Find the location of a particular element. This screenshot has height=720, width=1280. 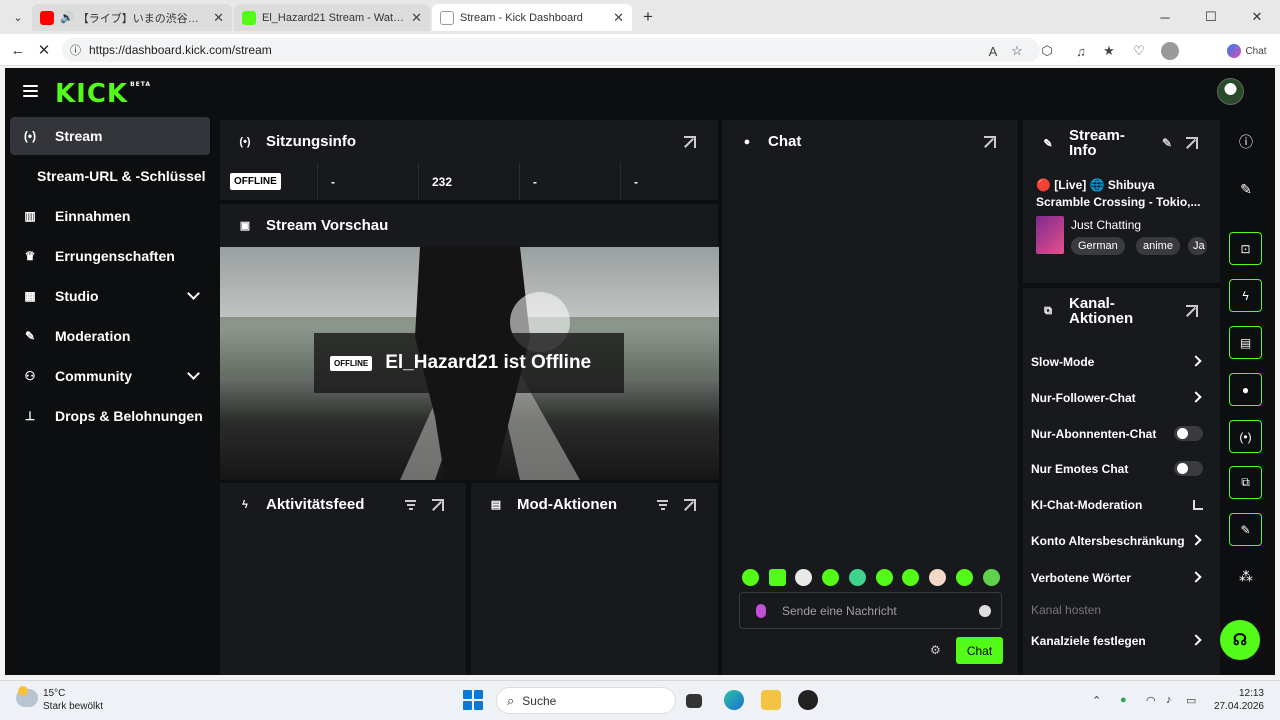

sidebar-item-revenue: ▥ Einnahmen is located at coordinates (110, 216).